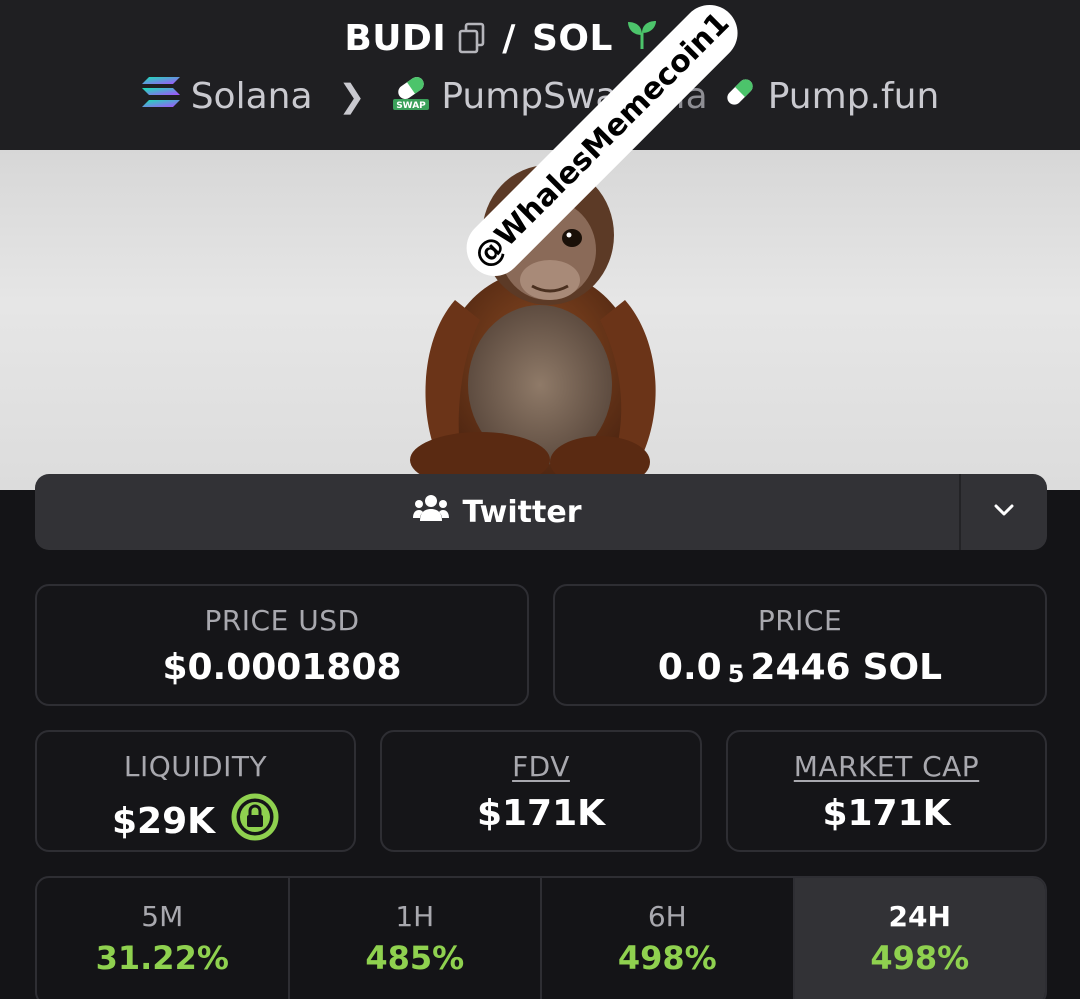 The image size is (1080, 999). I want to click on pair-title: BUDI / SOL, so click(540, 38).